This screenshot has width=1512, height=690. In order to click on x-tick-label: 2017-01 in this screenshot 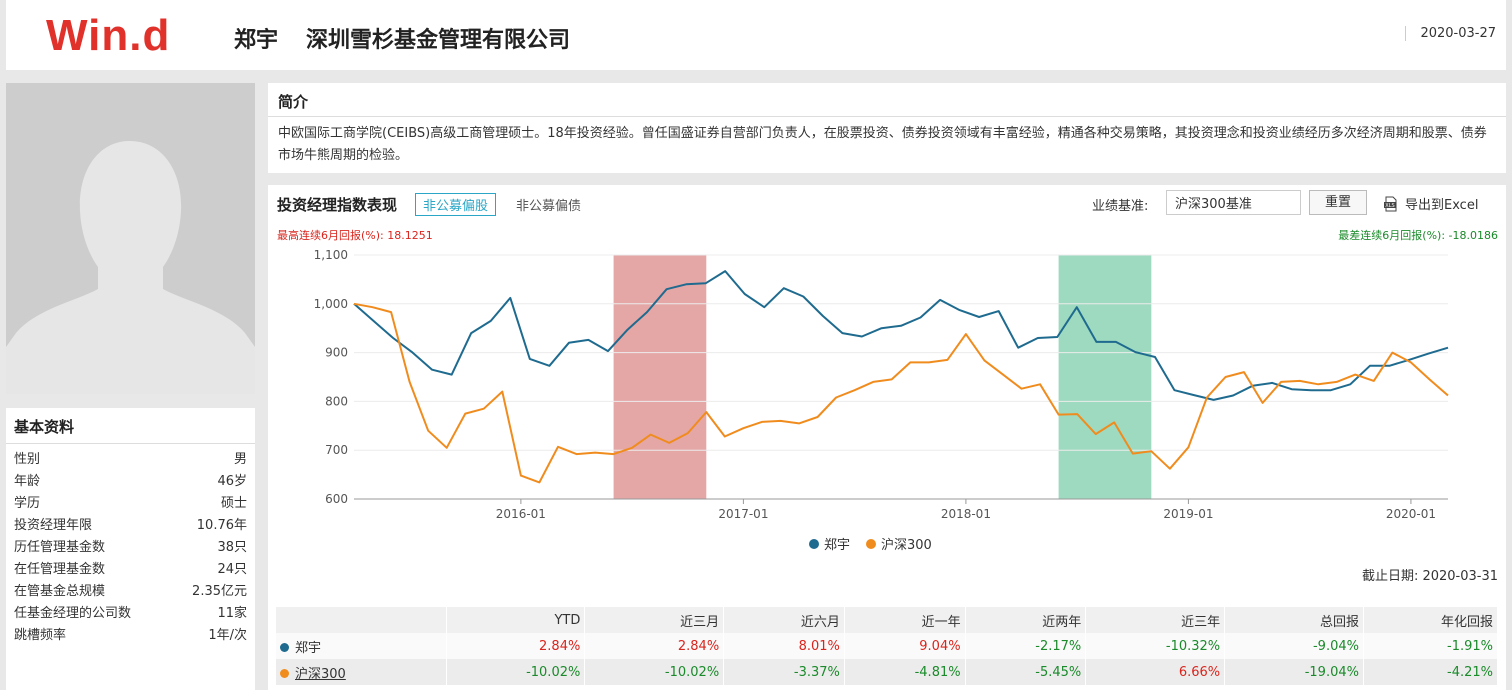, I will do `click(743, 514)`.